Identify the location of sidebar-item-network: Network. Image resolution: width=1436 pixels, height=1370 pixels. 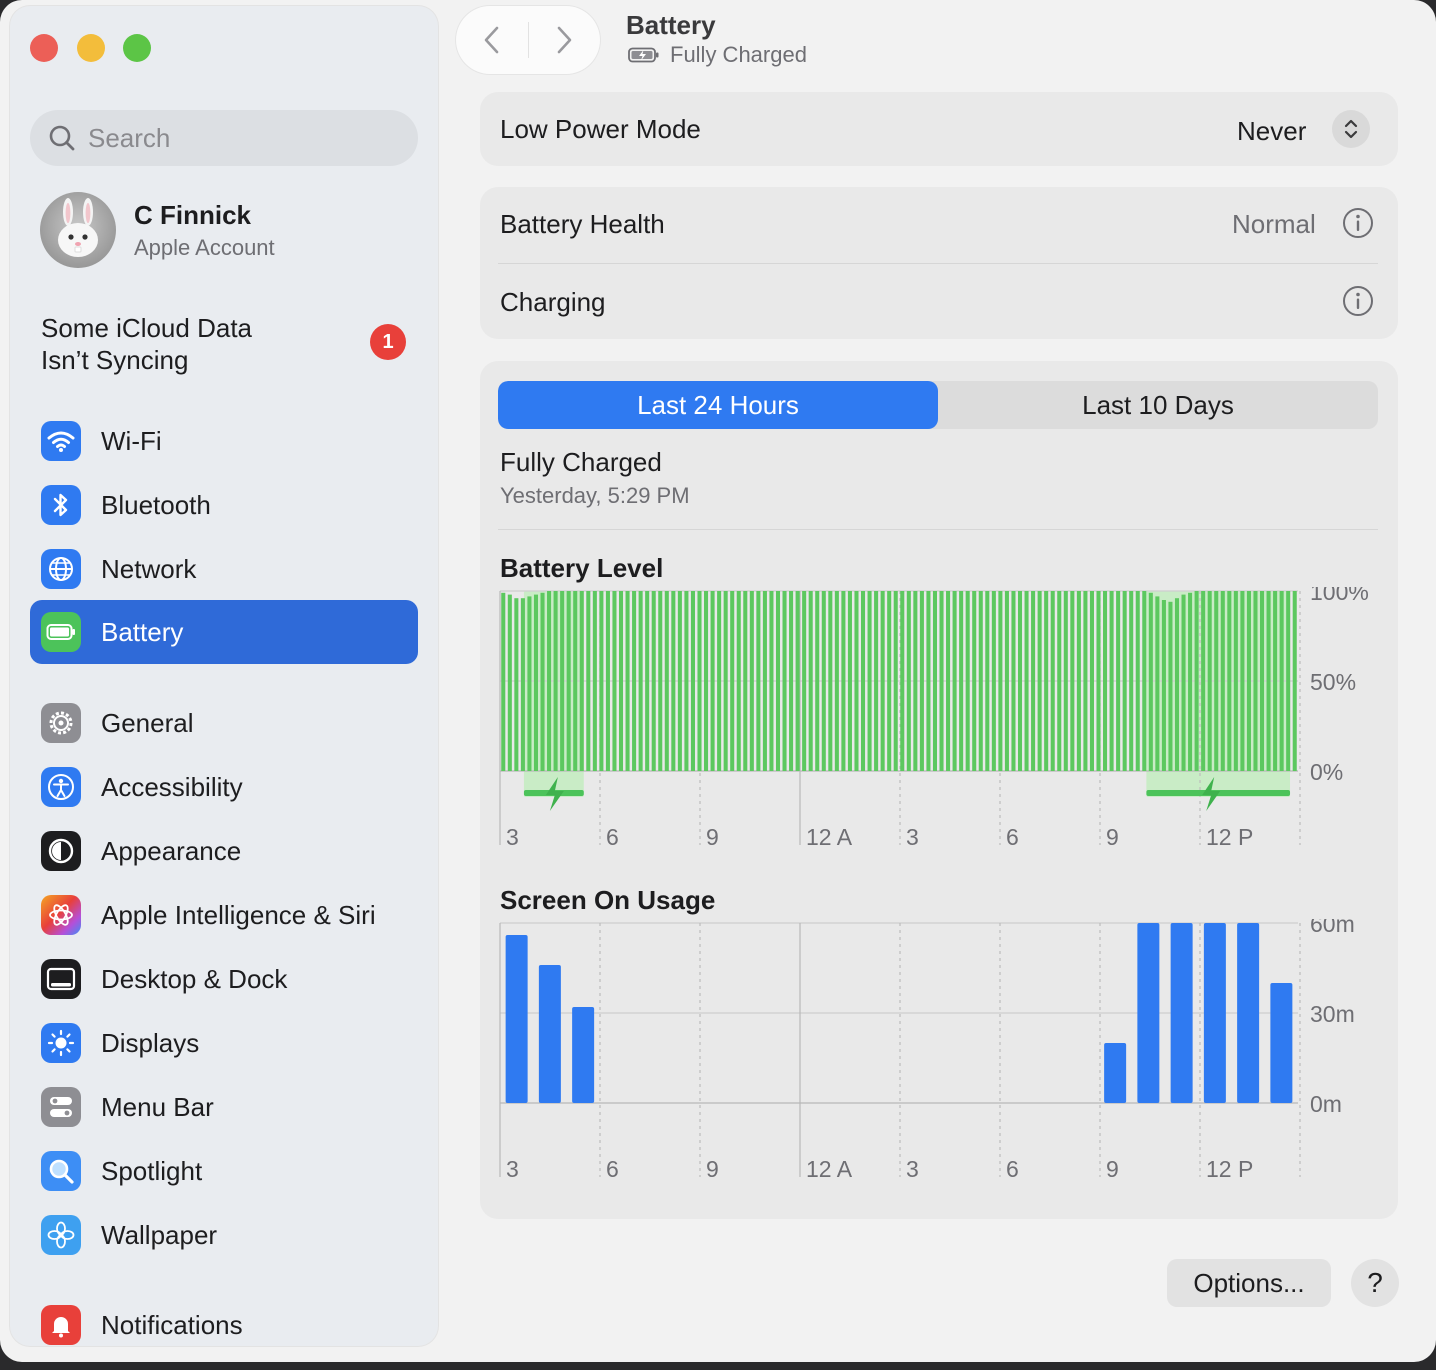
(224, 569).